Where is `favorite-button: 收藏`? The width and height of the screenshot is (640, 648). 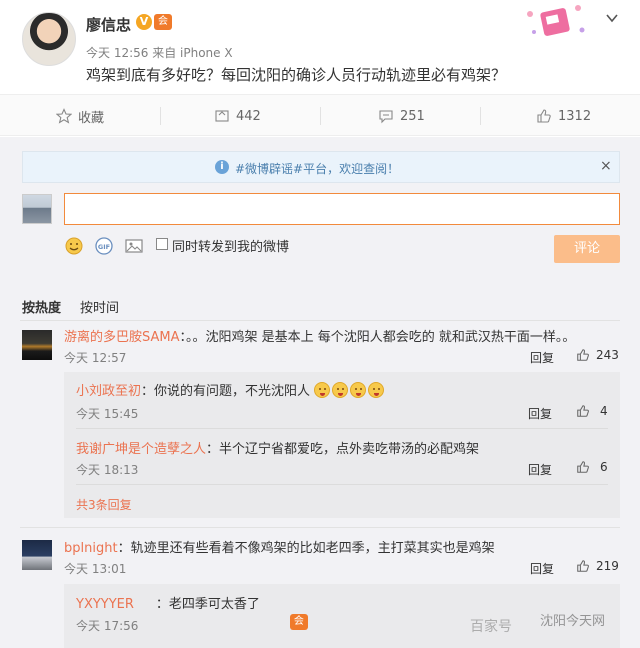
favorite-button: 收藏 is located at coordinates (80, 116).